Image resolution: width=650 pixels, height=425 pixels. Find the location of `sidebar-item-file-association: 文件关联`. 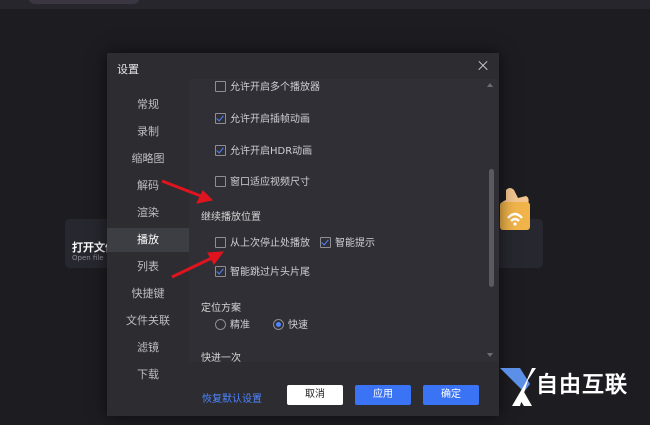

sidebar-item-file-association: 文件关联 is located at coordinates (148, 321).